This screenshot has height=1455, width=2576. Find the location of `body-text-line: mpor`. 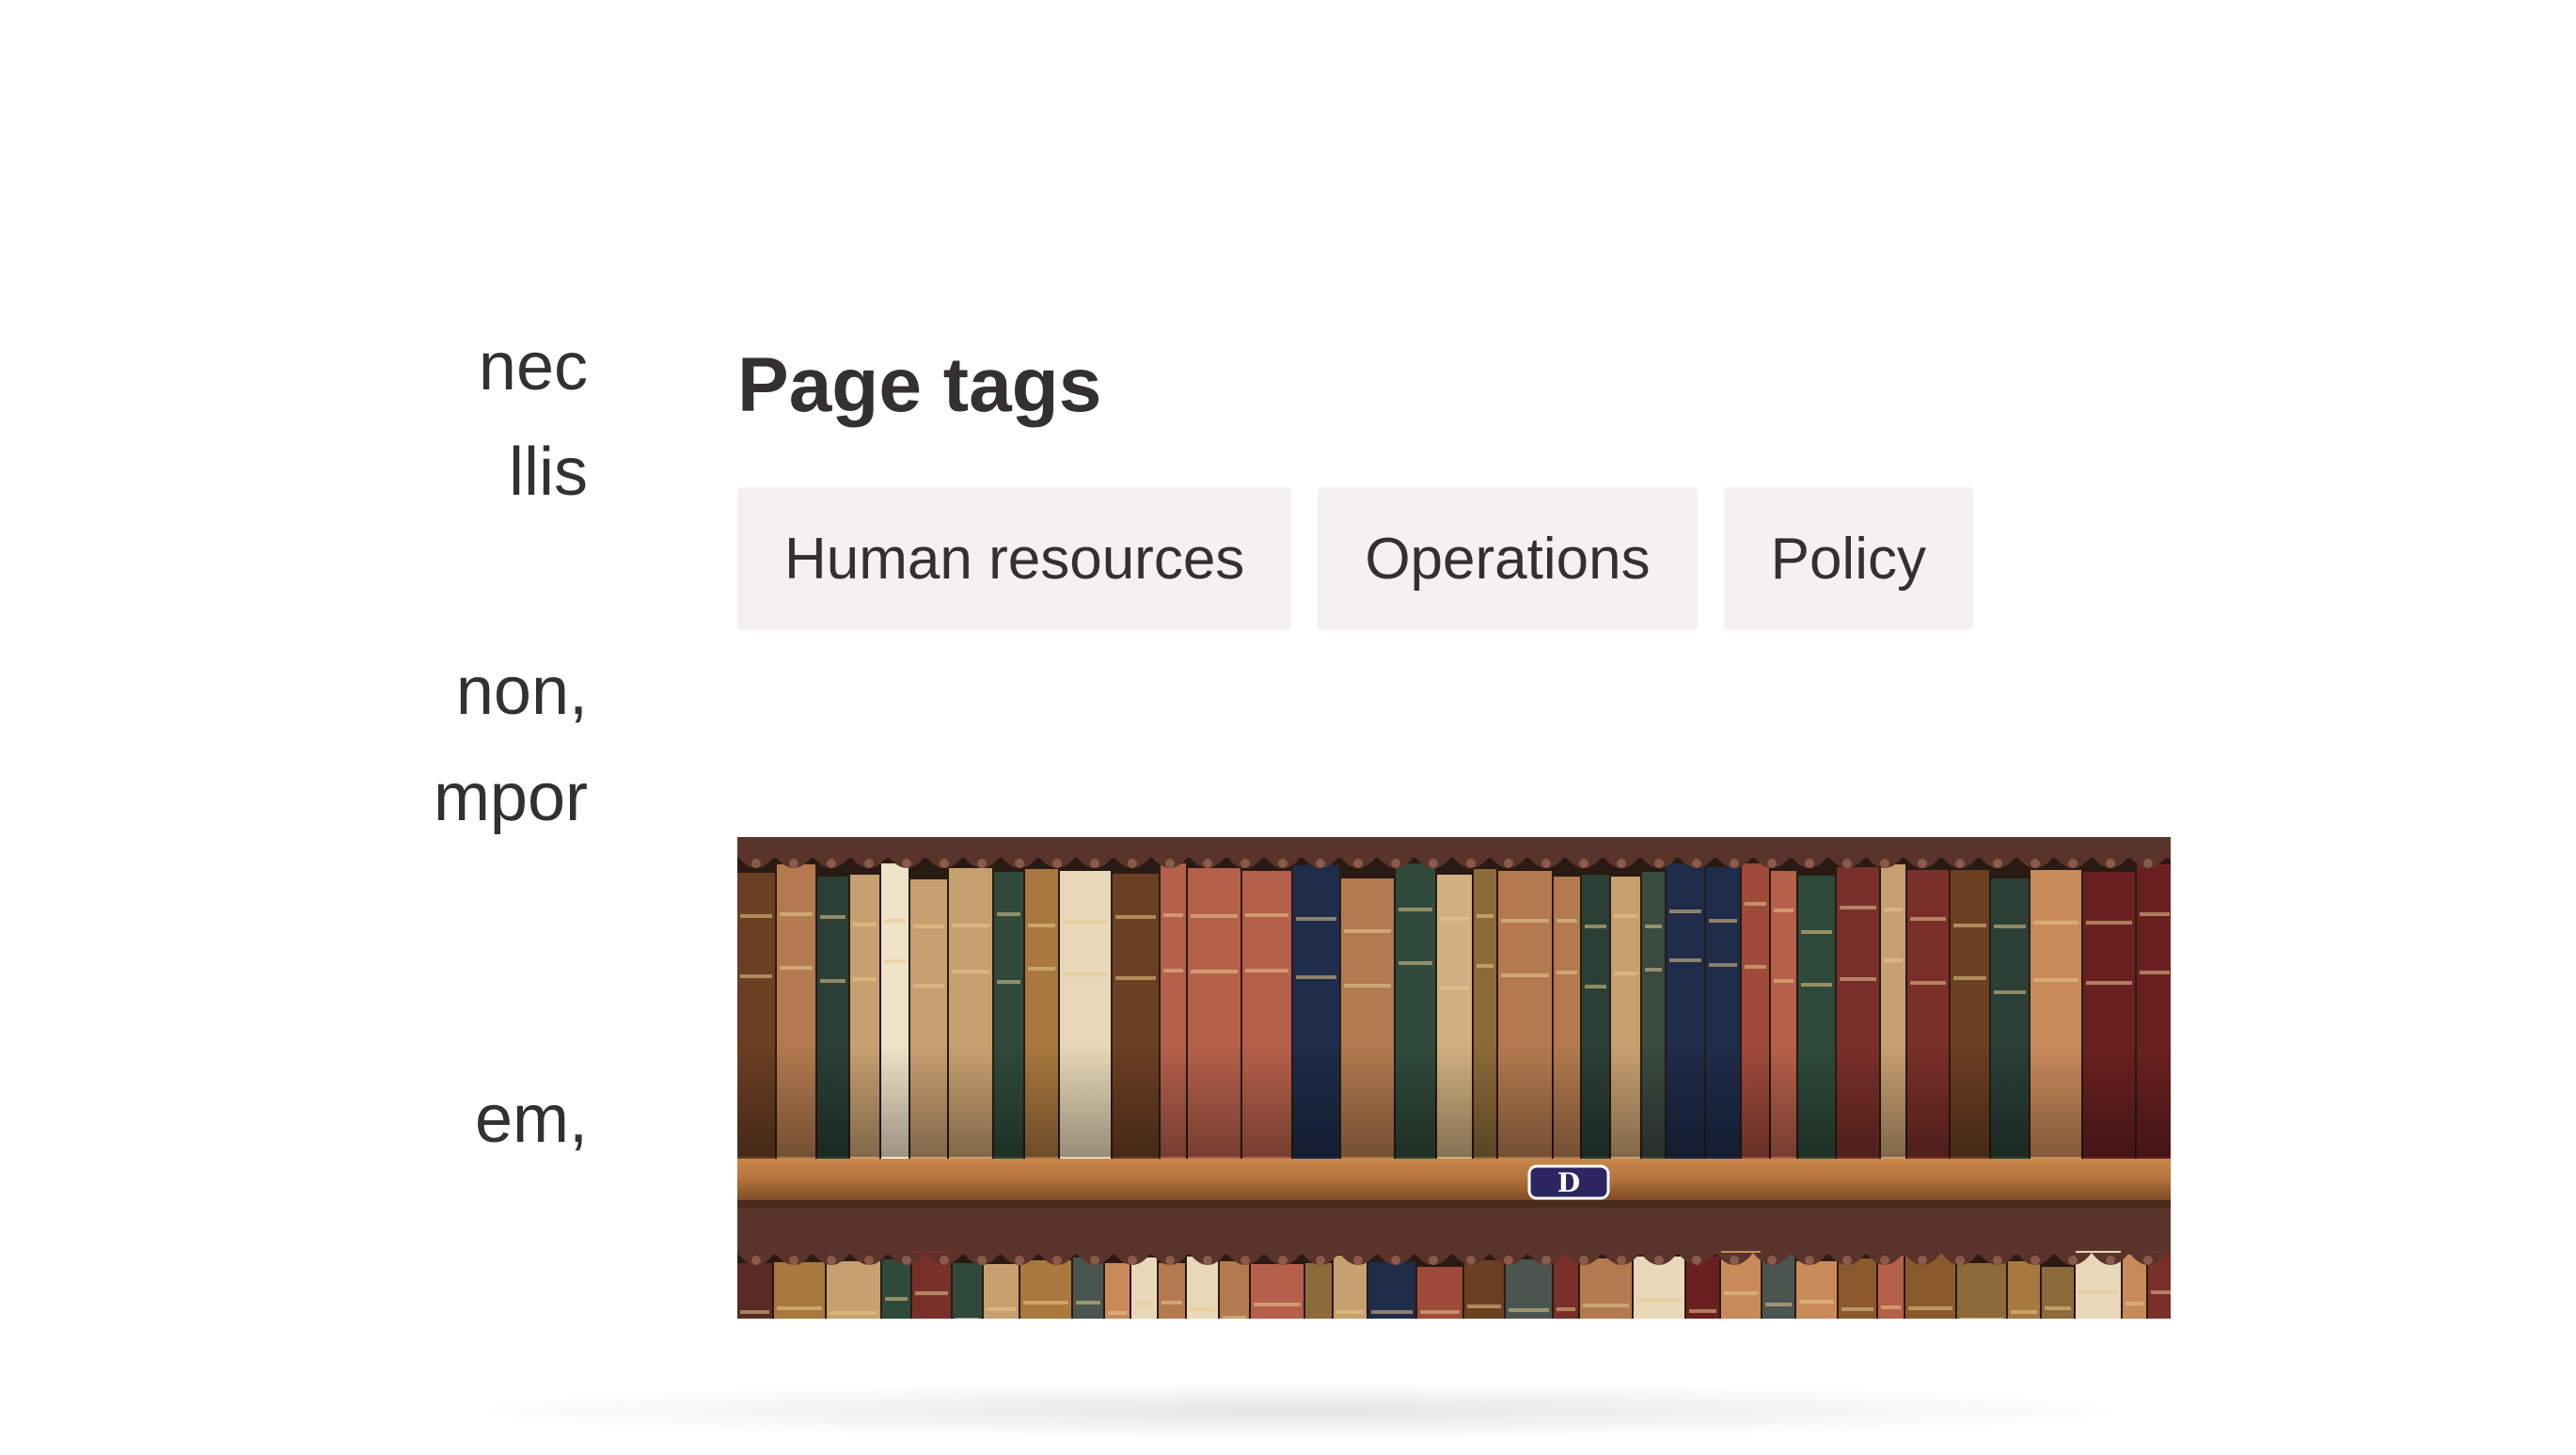

body-text-line: mpor is located at coordinates (510, 797).